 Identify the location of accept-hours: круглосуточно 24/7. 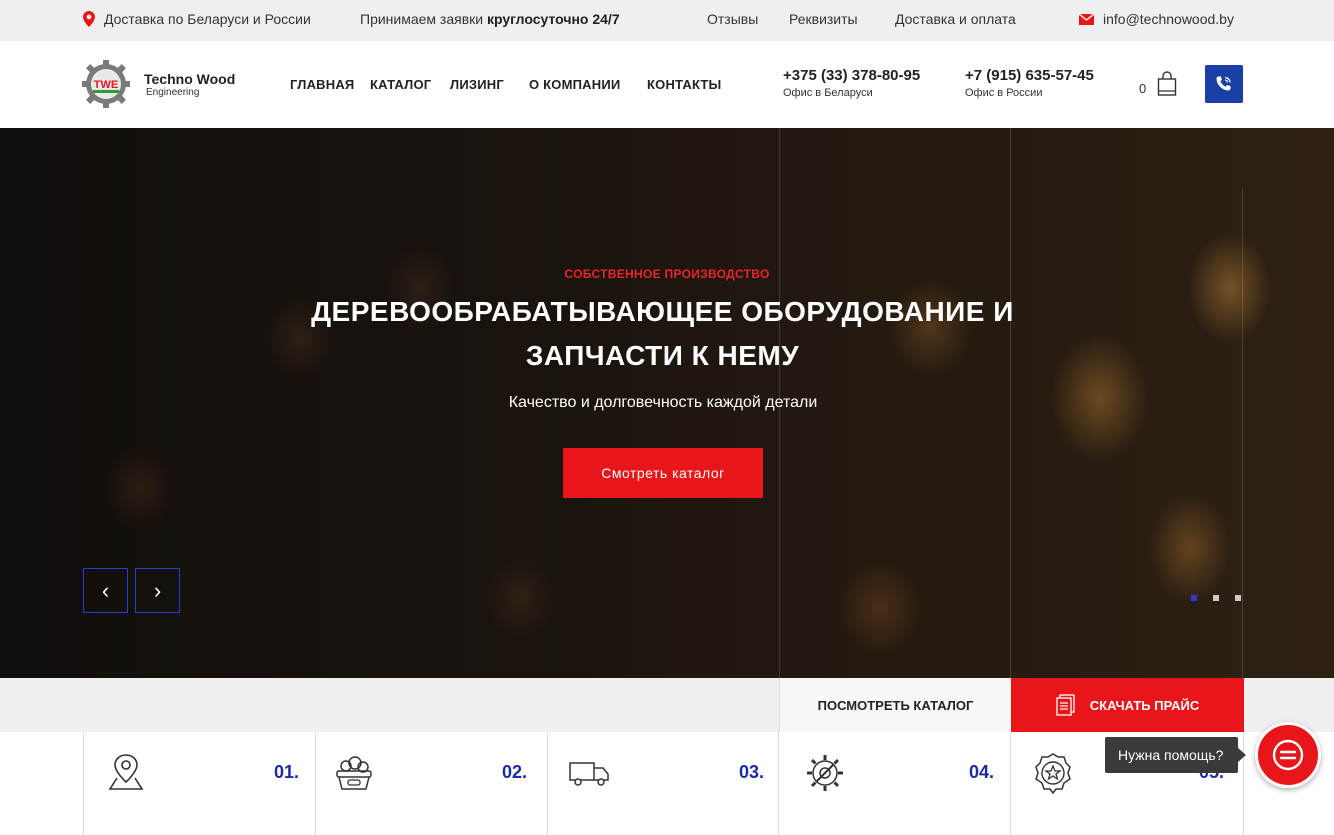
(553, 19).